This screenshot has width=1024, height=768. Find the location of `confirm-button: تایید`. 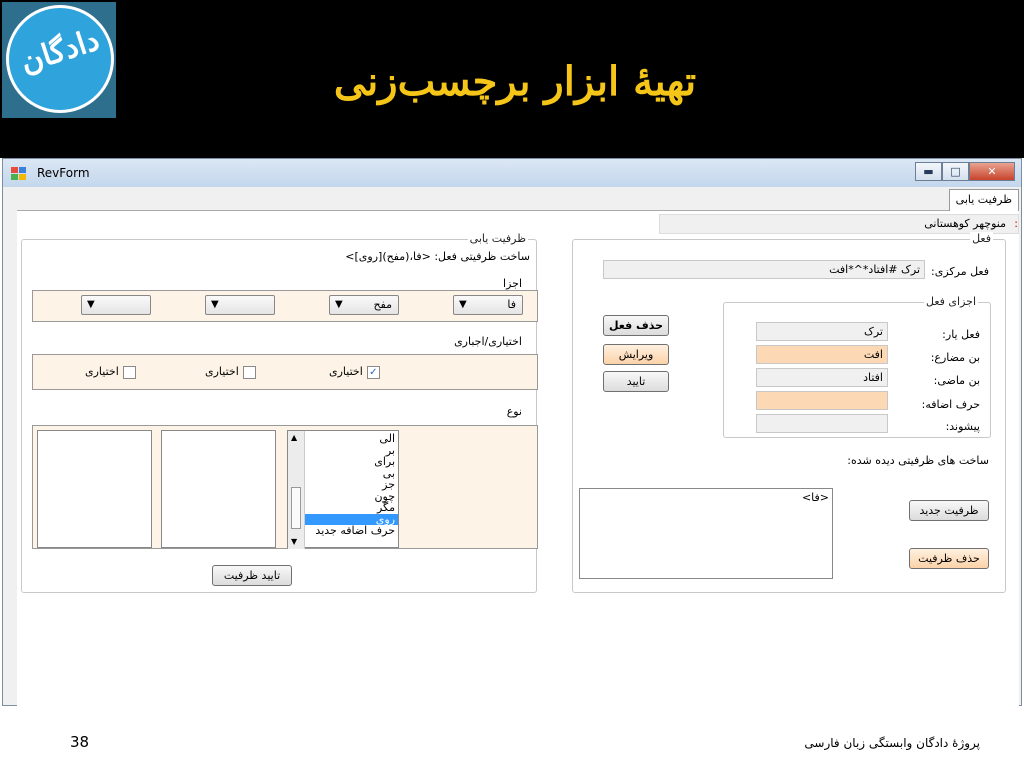

confirm-button: تایید is located at coordinates (636, 381).